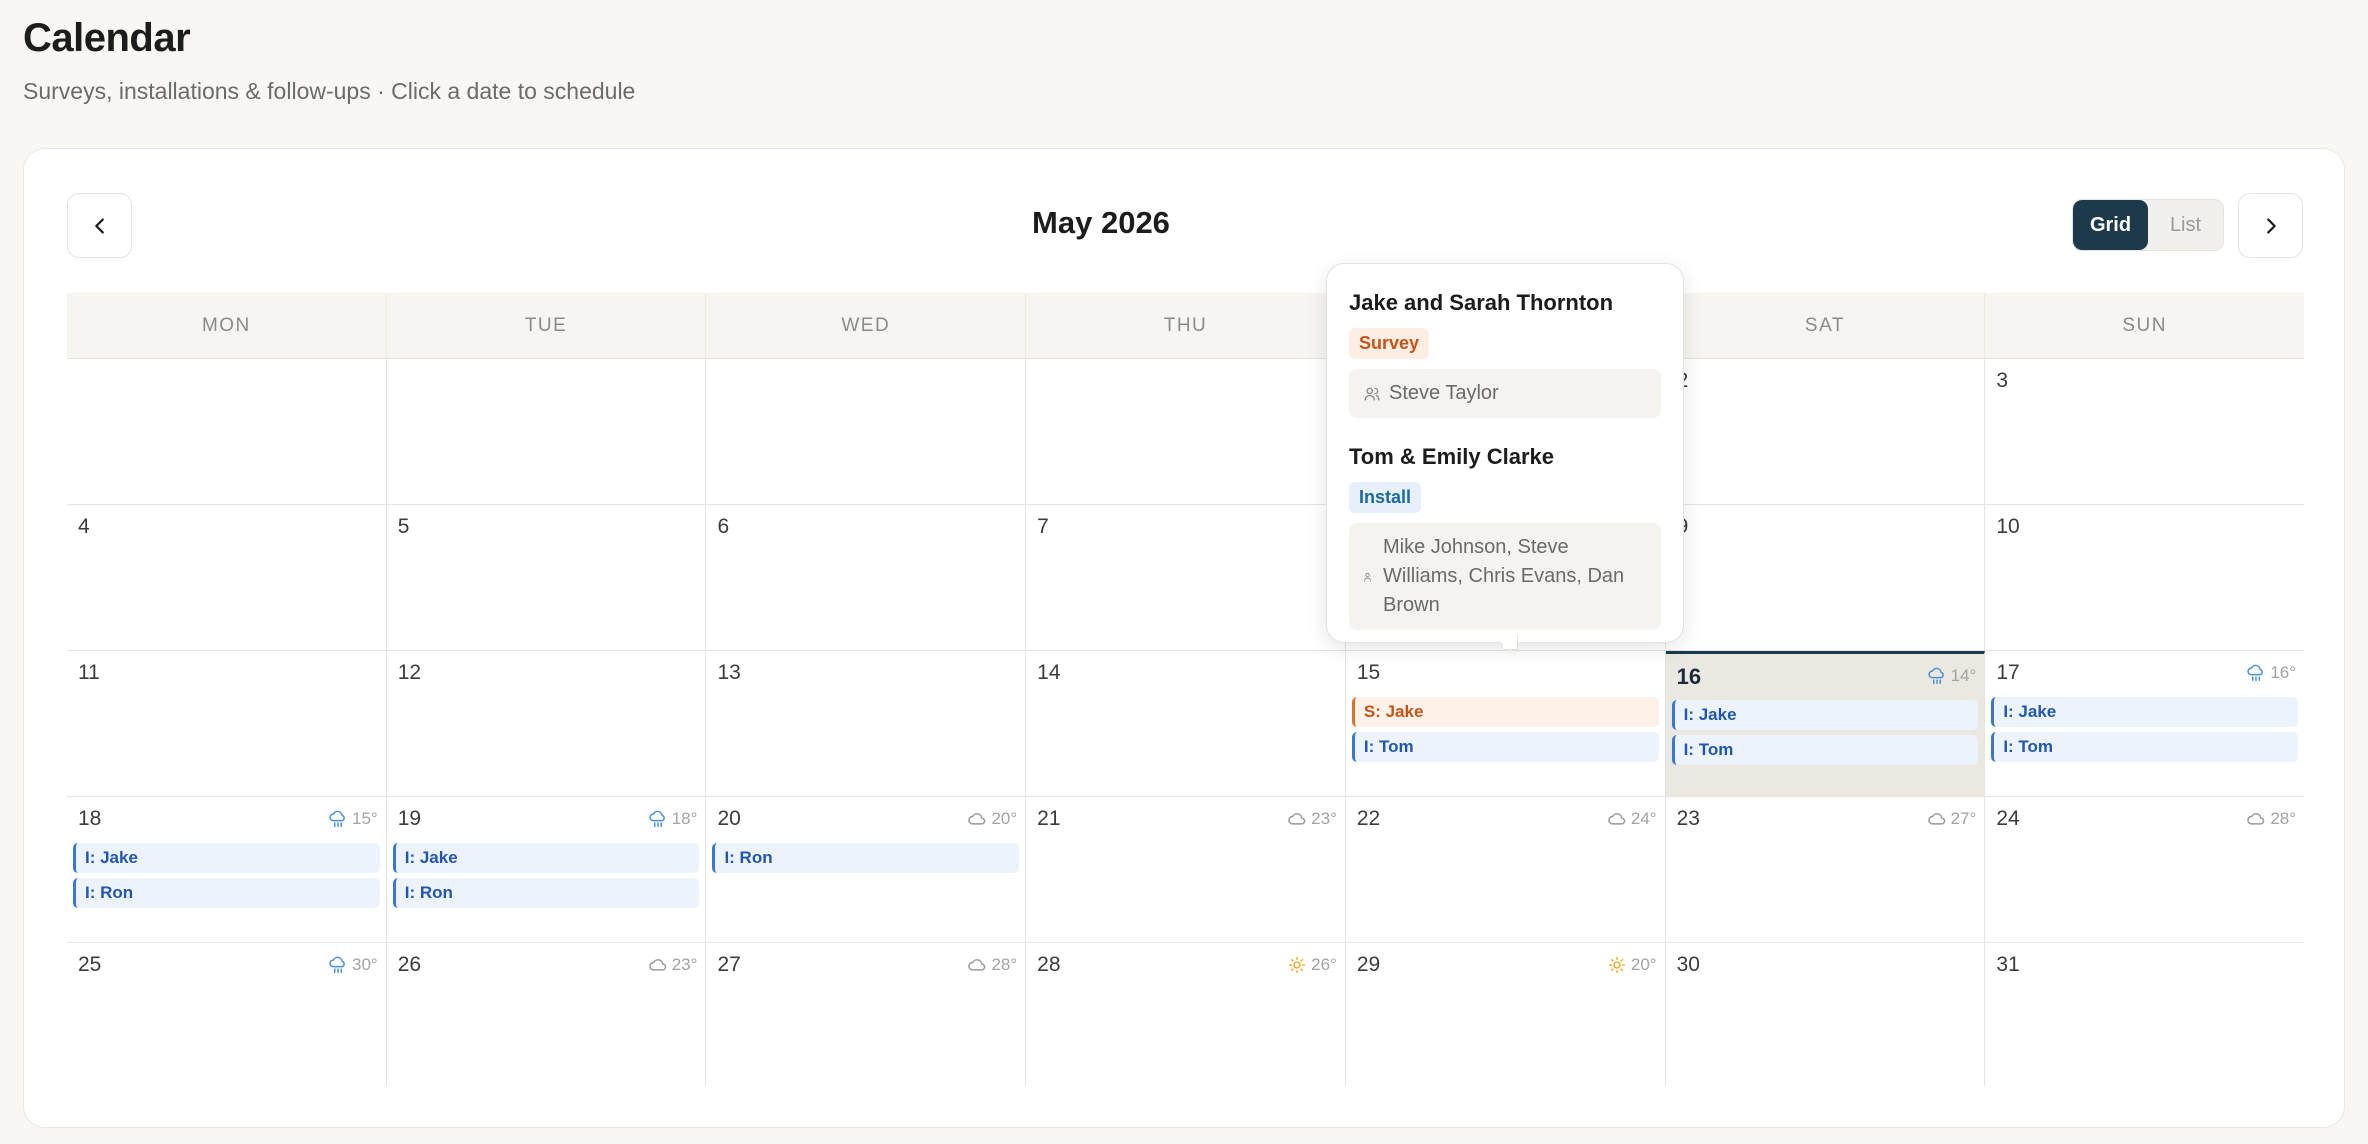 This screenshot has width=2368, height=1144. Describe the element at coordinates (2008, 964) in the screenshot. I see `day-number: 31` at that location.